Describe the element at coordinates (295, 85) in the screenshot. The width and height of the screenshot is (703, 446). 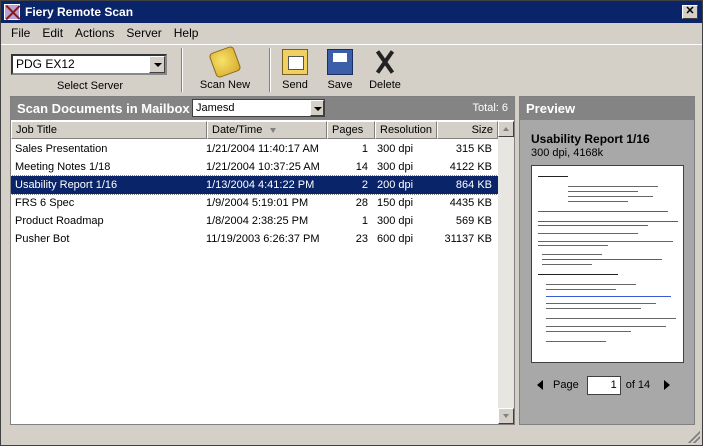
I see `send-label: Send` at that location.